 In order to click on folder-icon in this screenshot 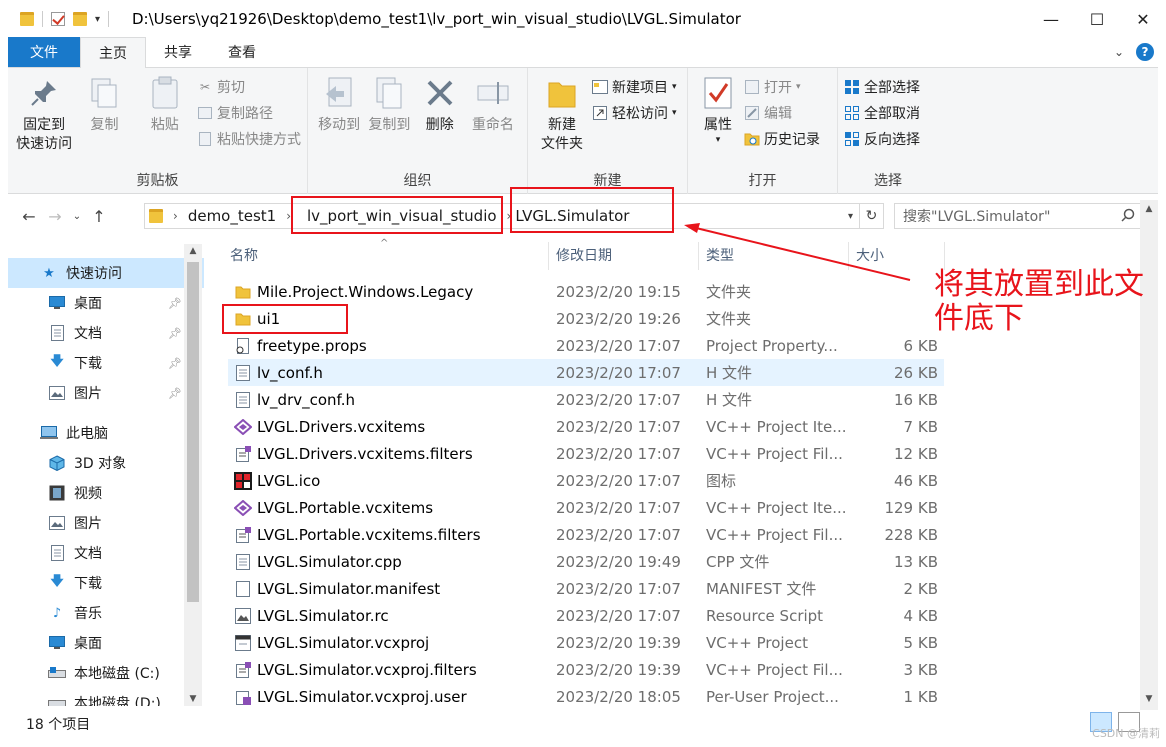, I will do `click(27, 19)`.